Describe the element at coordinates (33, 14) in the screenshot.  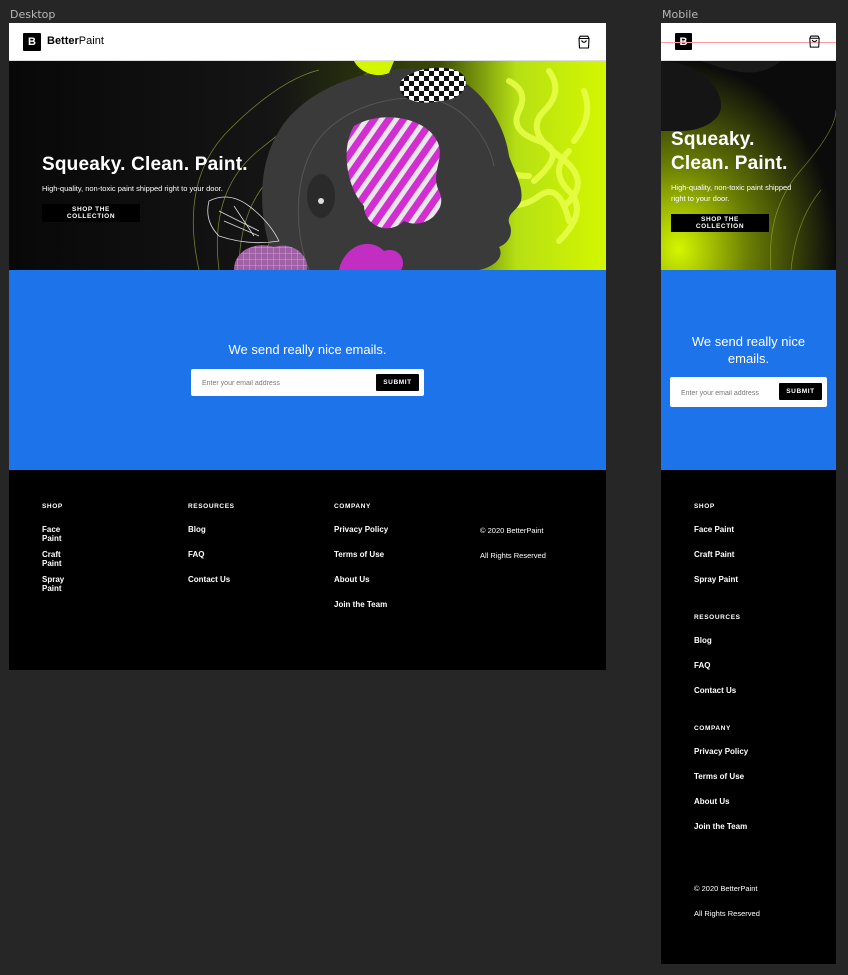
I see `desktop-frame-label: Desktop` at that location.